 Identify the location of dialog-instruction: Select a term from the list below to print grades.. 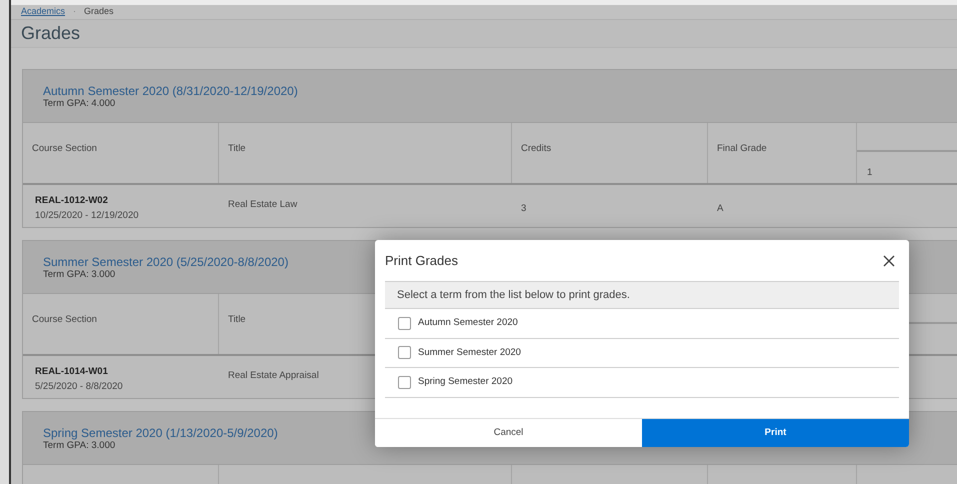
(513, 295).